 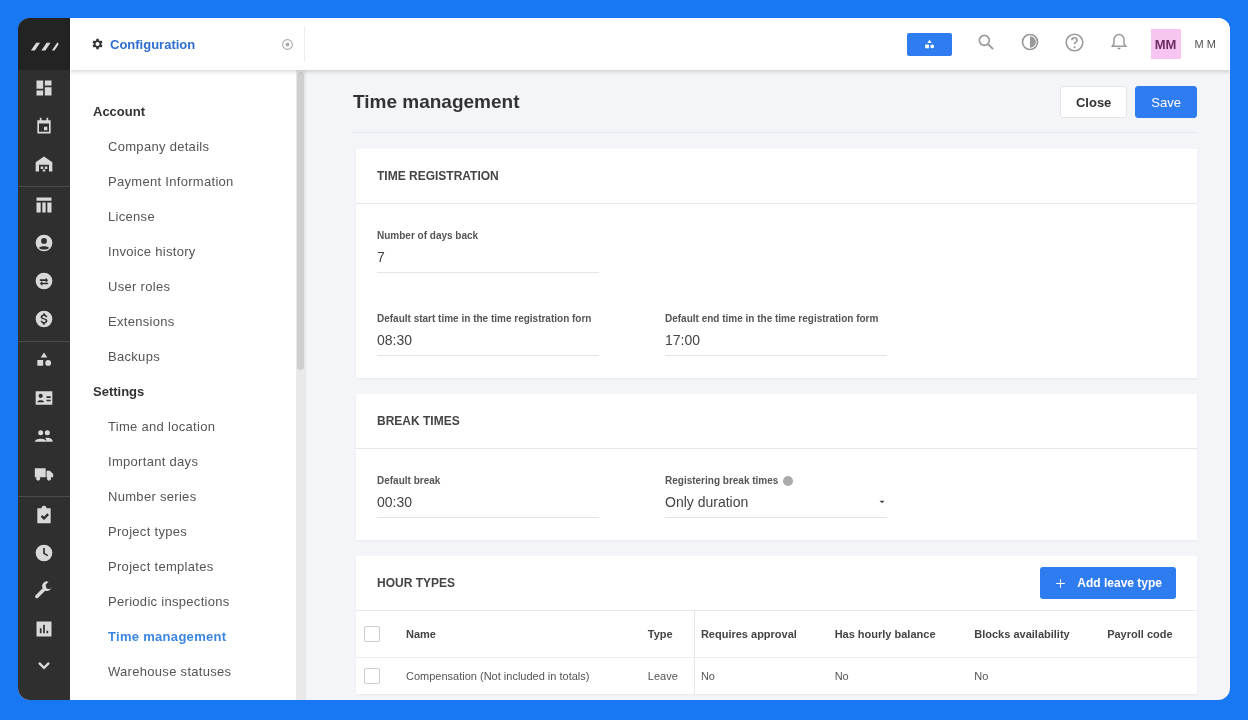 What do you see at coordinates (119, 392) in the screenshot?
I see `sidebar-heading: Settings` at bounding box center [119, 392].